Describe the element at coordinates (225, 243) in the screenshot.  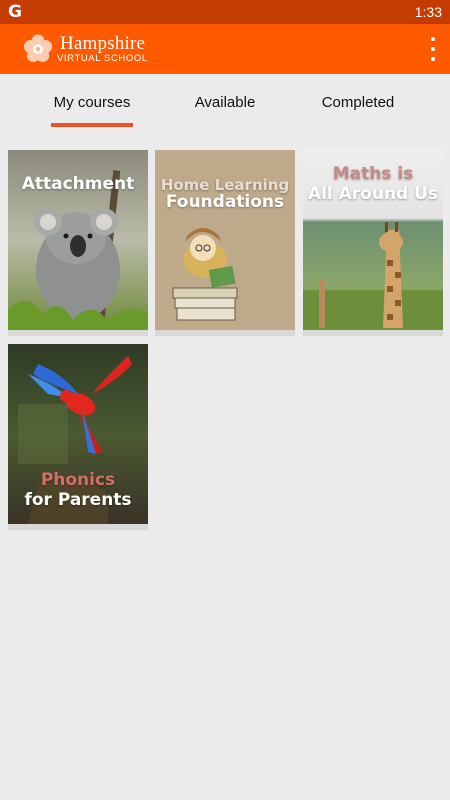
I see `course-card-home-learning: Home Learning Foundations` at that location.